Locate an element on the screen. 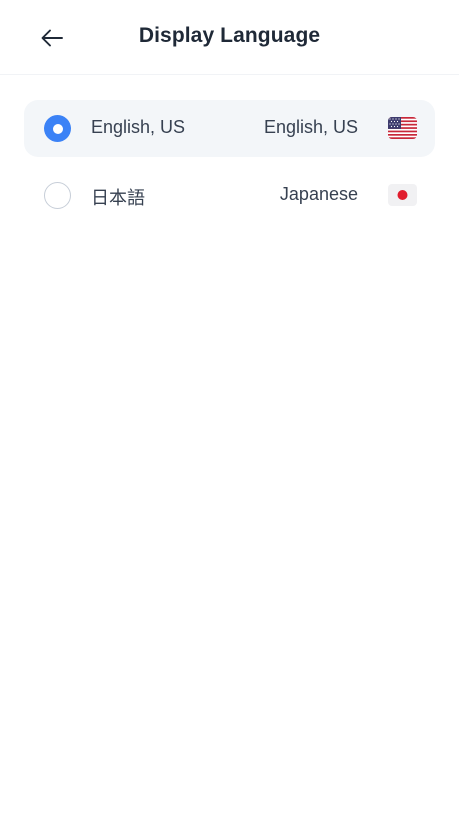 This screenshot has height=816, width=459. japan-flag-icon is located at coordinates (402, 195).